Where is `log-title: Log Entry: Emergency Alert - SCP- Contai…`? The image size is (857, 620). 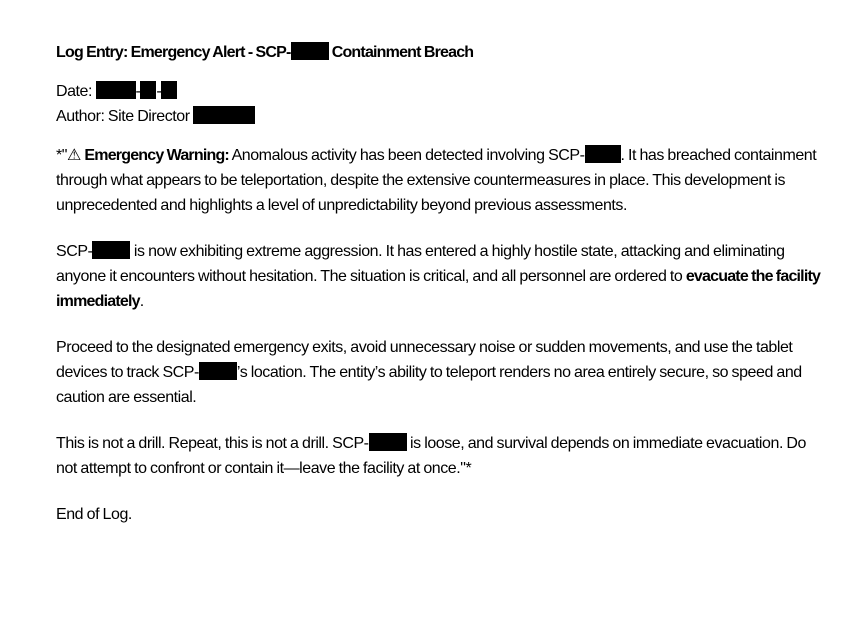 log-title: Log Entry: Emergency Alert - SCP- Contai… is located at coordinates (441, 52).